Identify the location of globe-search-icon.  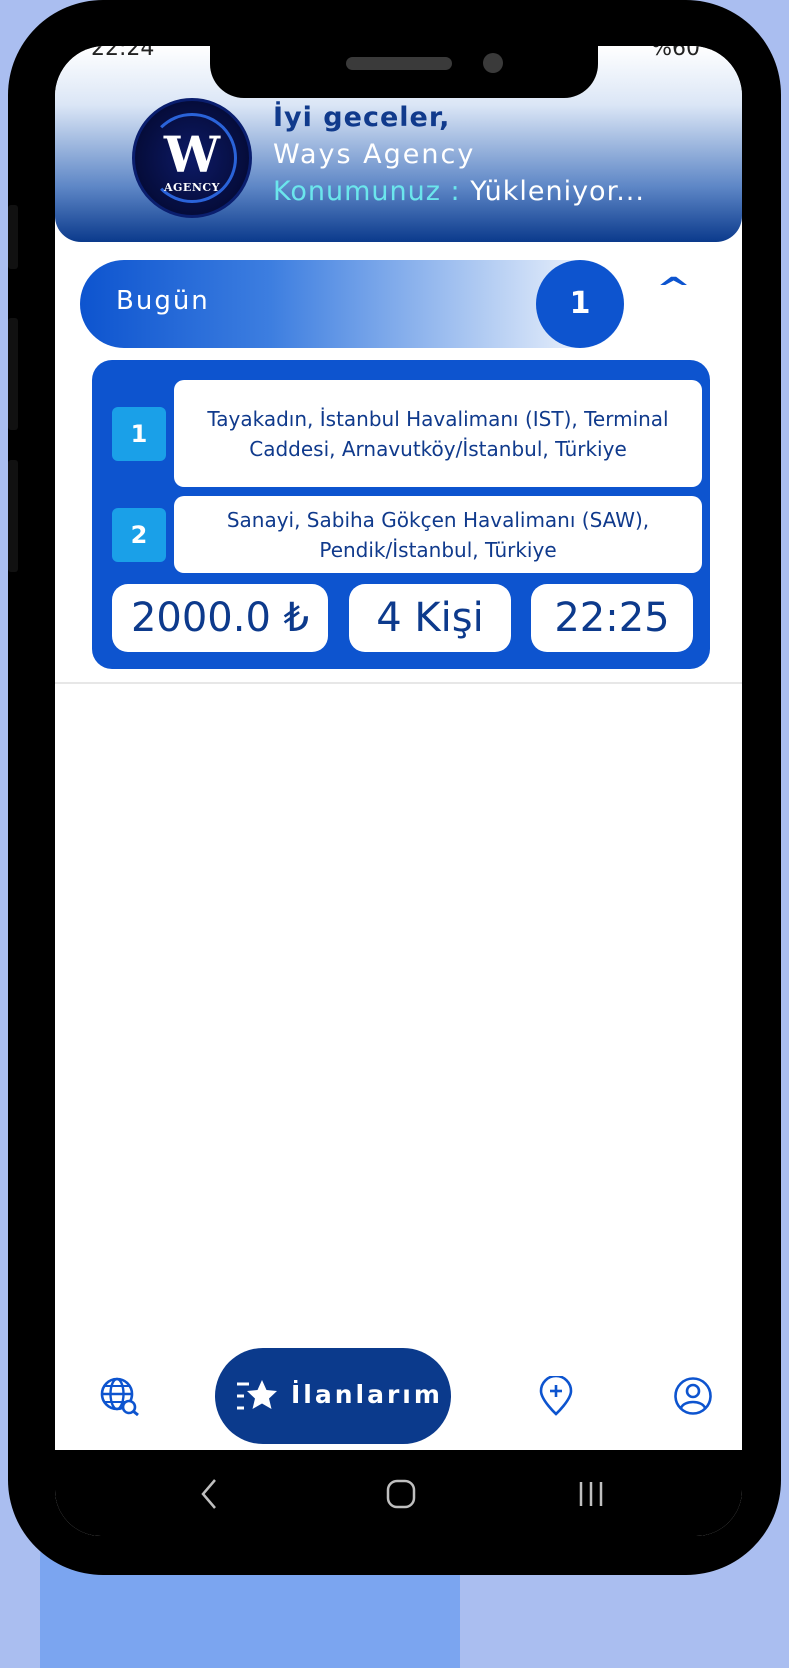
(119, 1396).